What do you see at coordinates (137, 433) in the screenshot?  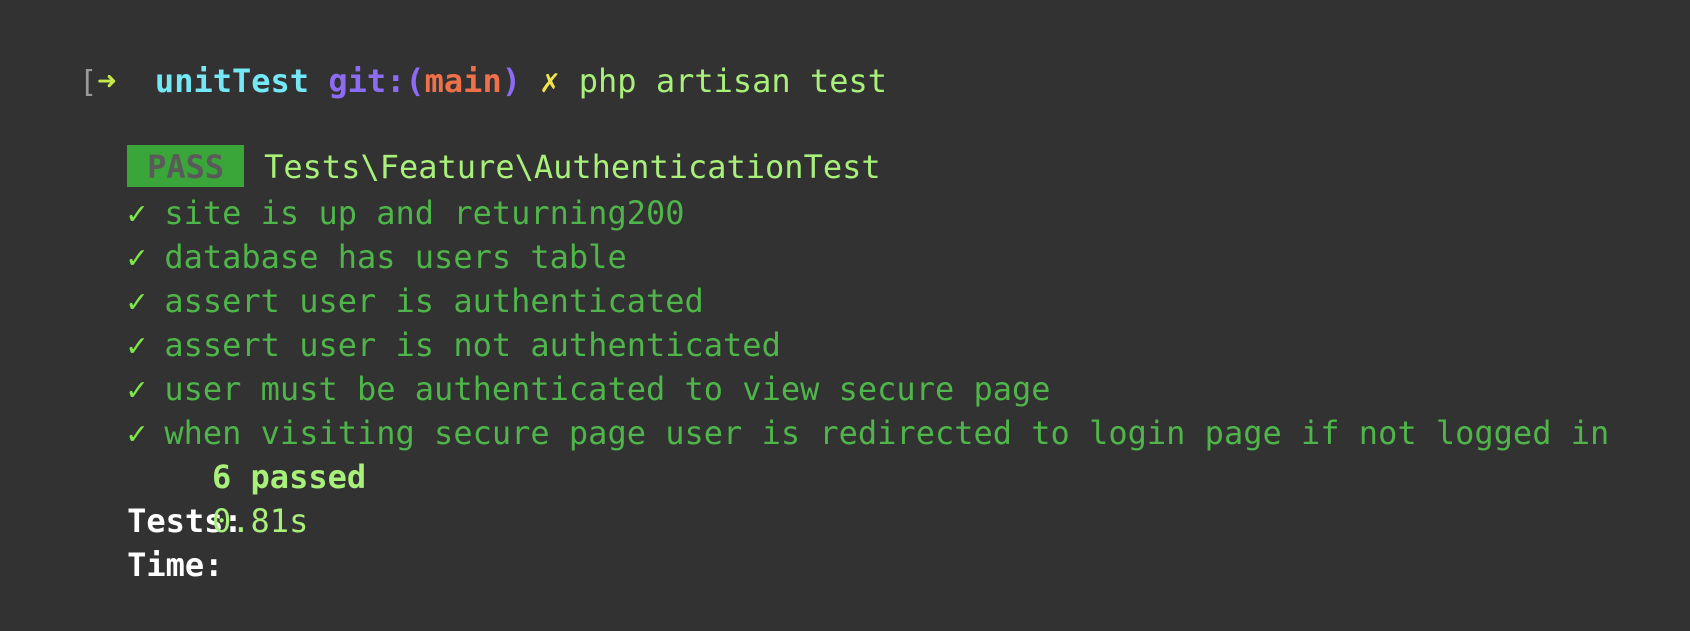 I see `check-icon: ✓` at bounding box center [137, 433].